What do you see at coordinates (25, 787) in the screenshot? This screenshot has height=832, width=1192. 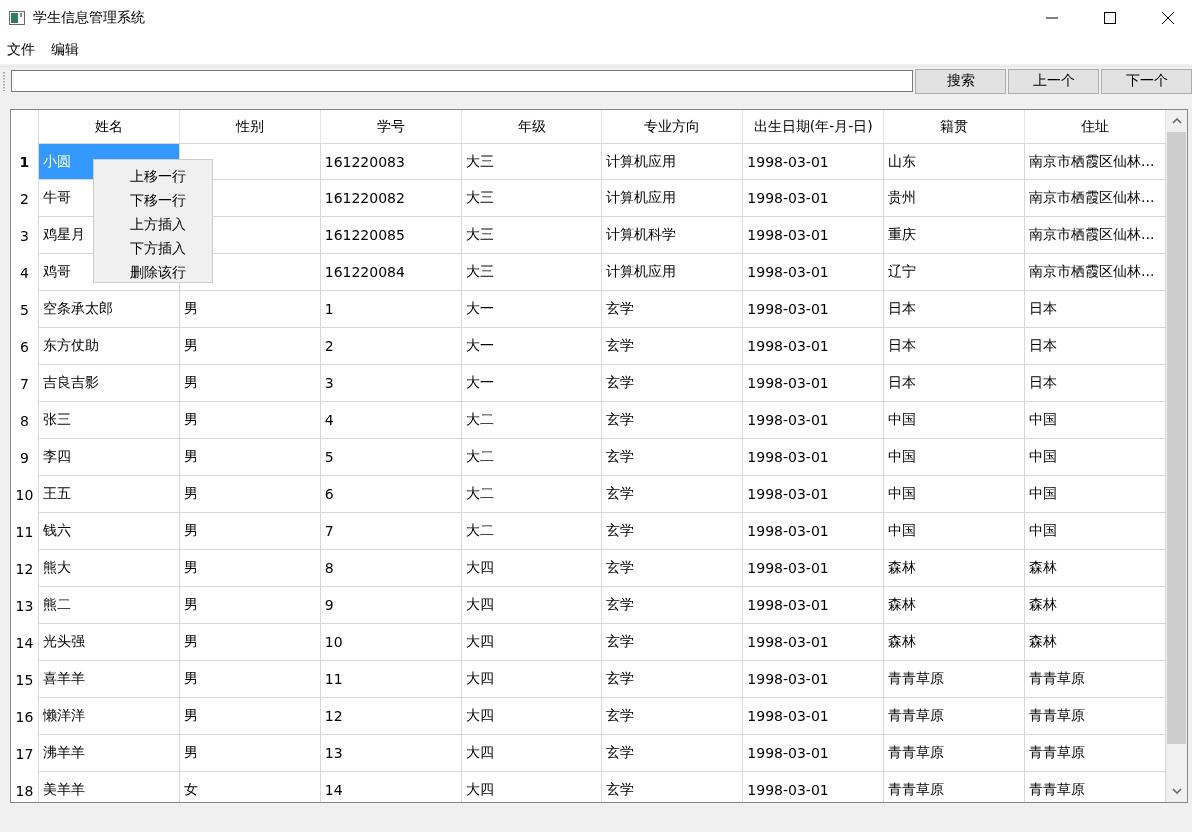 I see `row-number: 18` at bounding box center [25, 787].